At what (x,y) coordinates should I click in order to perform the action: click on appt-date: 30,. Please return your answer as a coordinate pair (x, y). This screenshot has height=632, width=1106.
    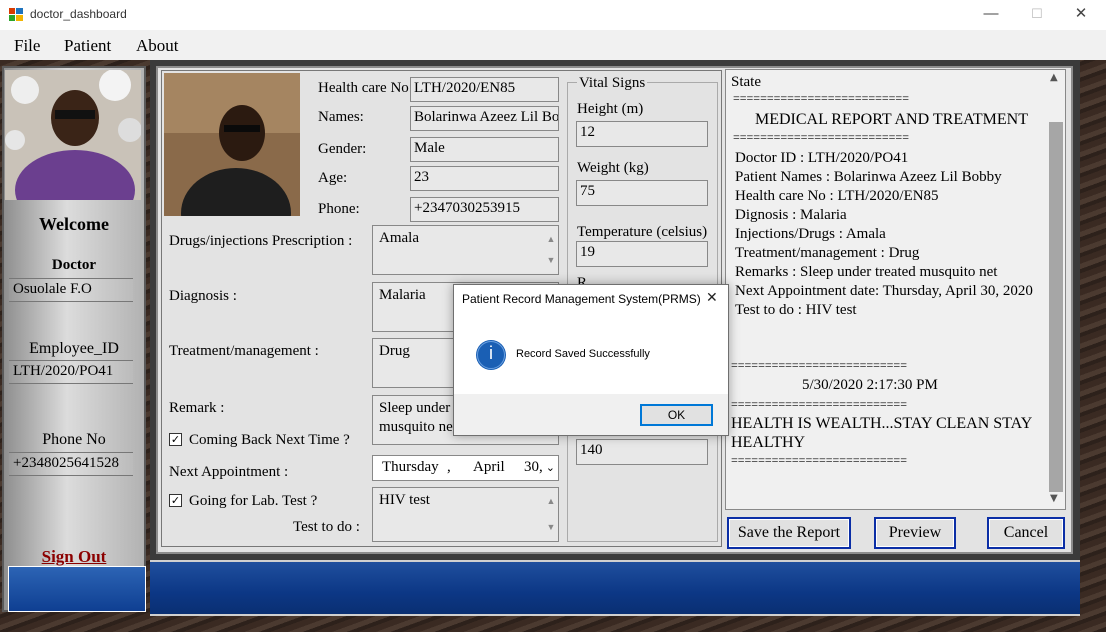
    Looking at the image, I should click on (533, 467).